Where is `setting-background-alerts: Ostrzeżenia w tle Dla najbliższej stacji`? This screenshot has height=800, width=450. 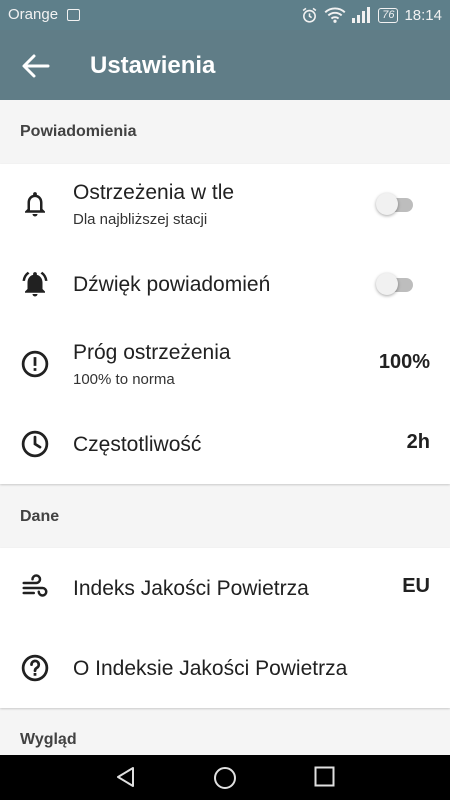
setting-background-alerts: Ostrzeżenia w tle Dla najbliższej stacji is located at coordinates (225, 204).